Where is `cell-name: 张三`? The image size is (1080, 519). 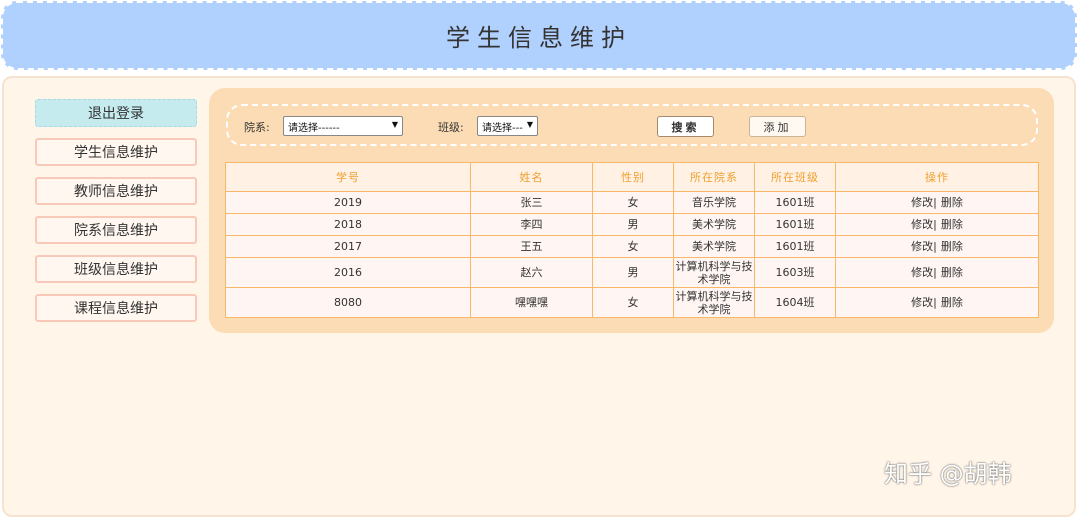 cell-name: 张三 is located at coordinates (531, 202).